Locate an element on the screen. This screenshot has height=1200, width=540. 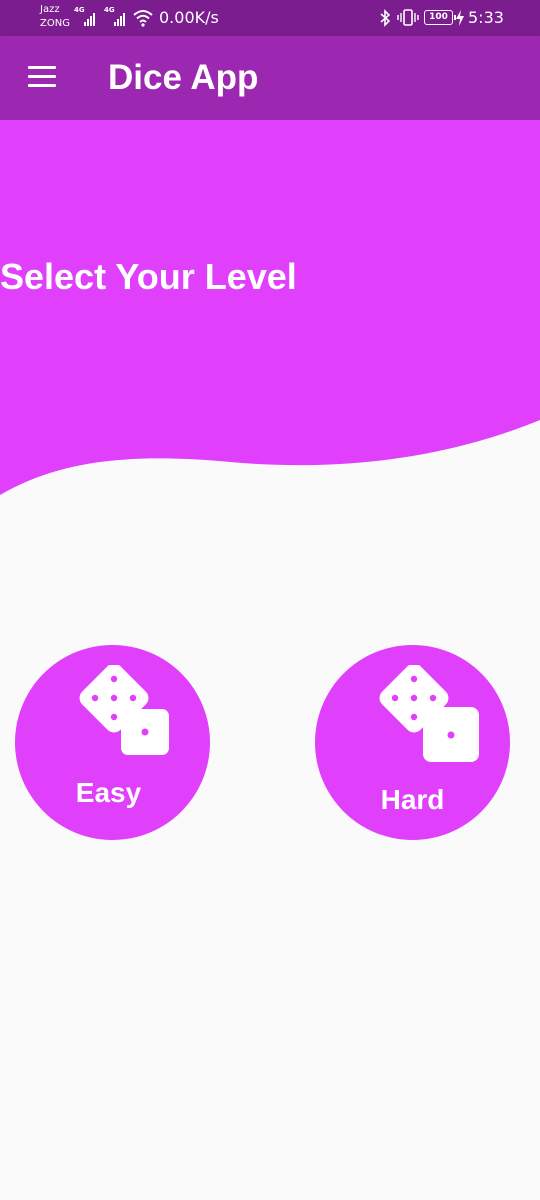
easy-level-button: Easy is located at coordinates (112, 742).